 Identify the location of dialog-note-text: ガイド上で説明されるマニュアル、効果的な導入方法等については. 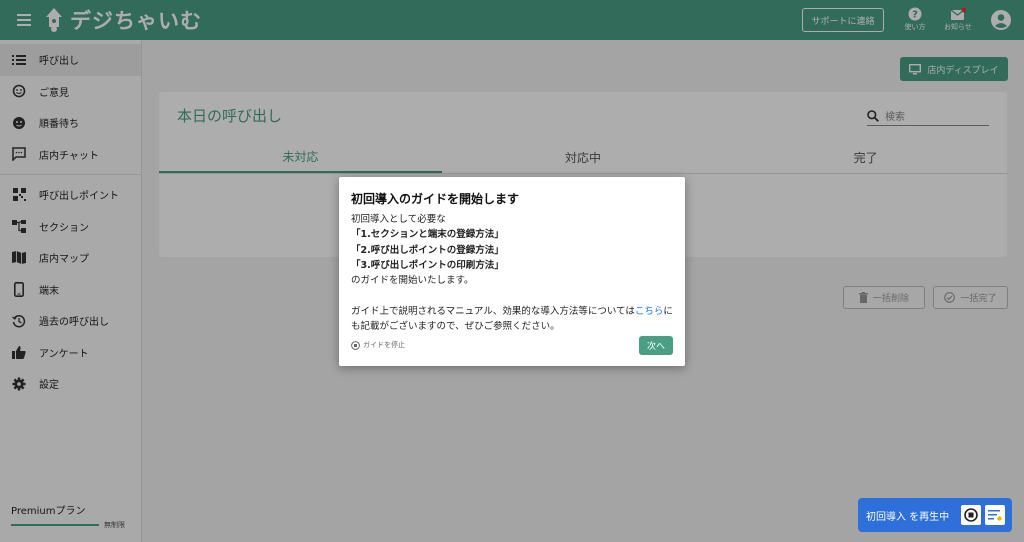
(493, 311).